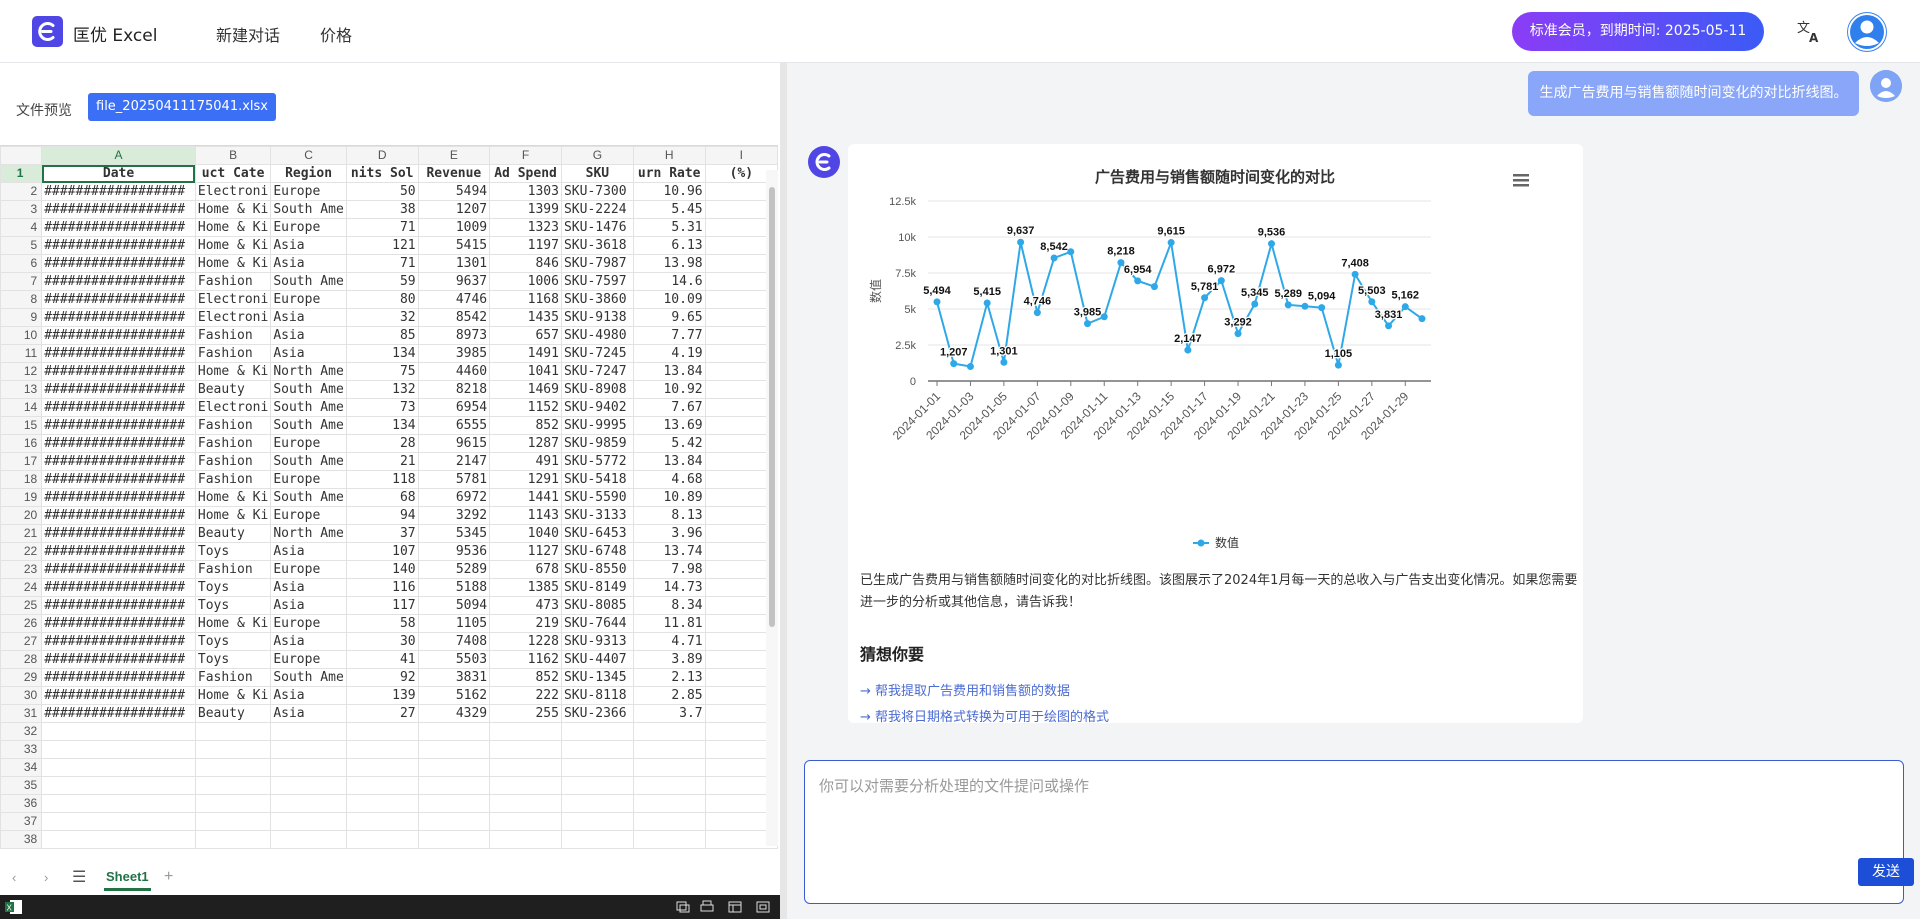  I want to click on next-sheet-icon: ›, so click(46, 877).